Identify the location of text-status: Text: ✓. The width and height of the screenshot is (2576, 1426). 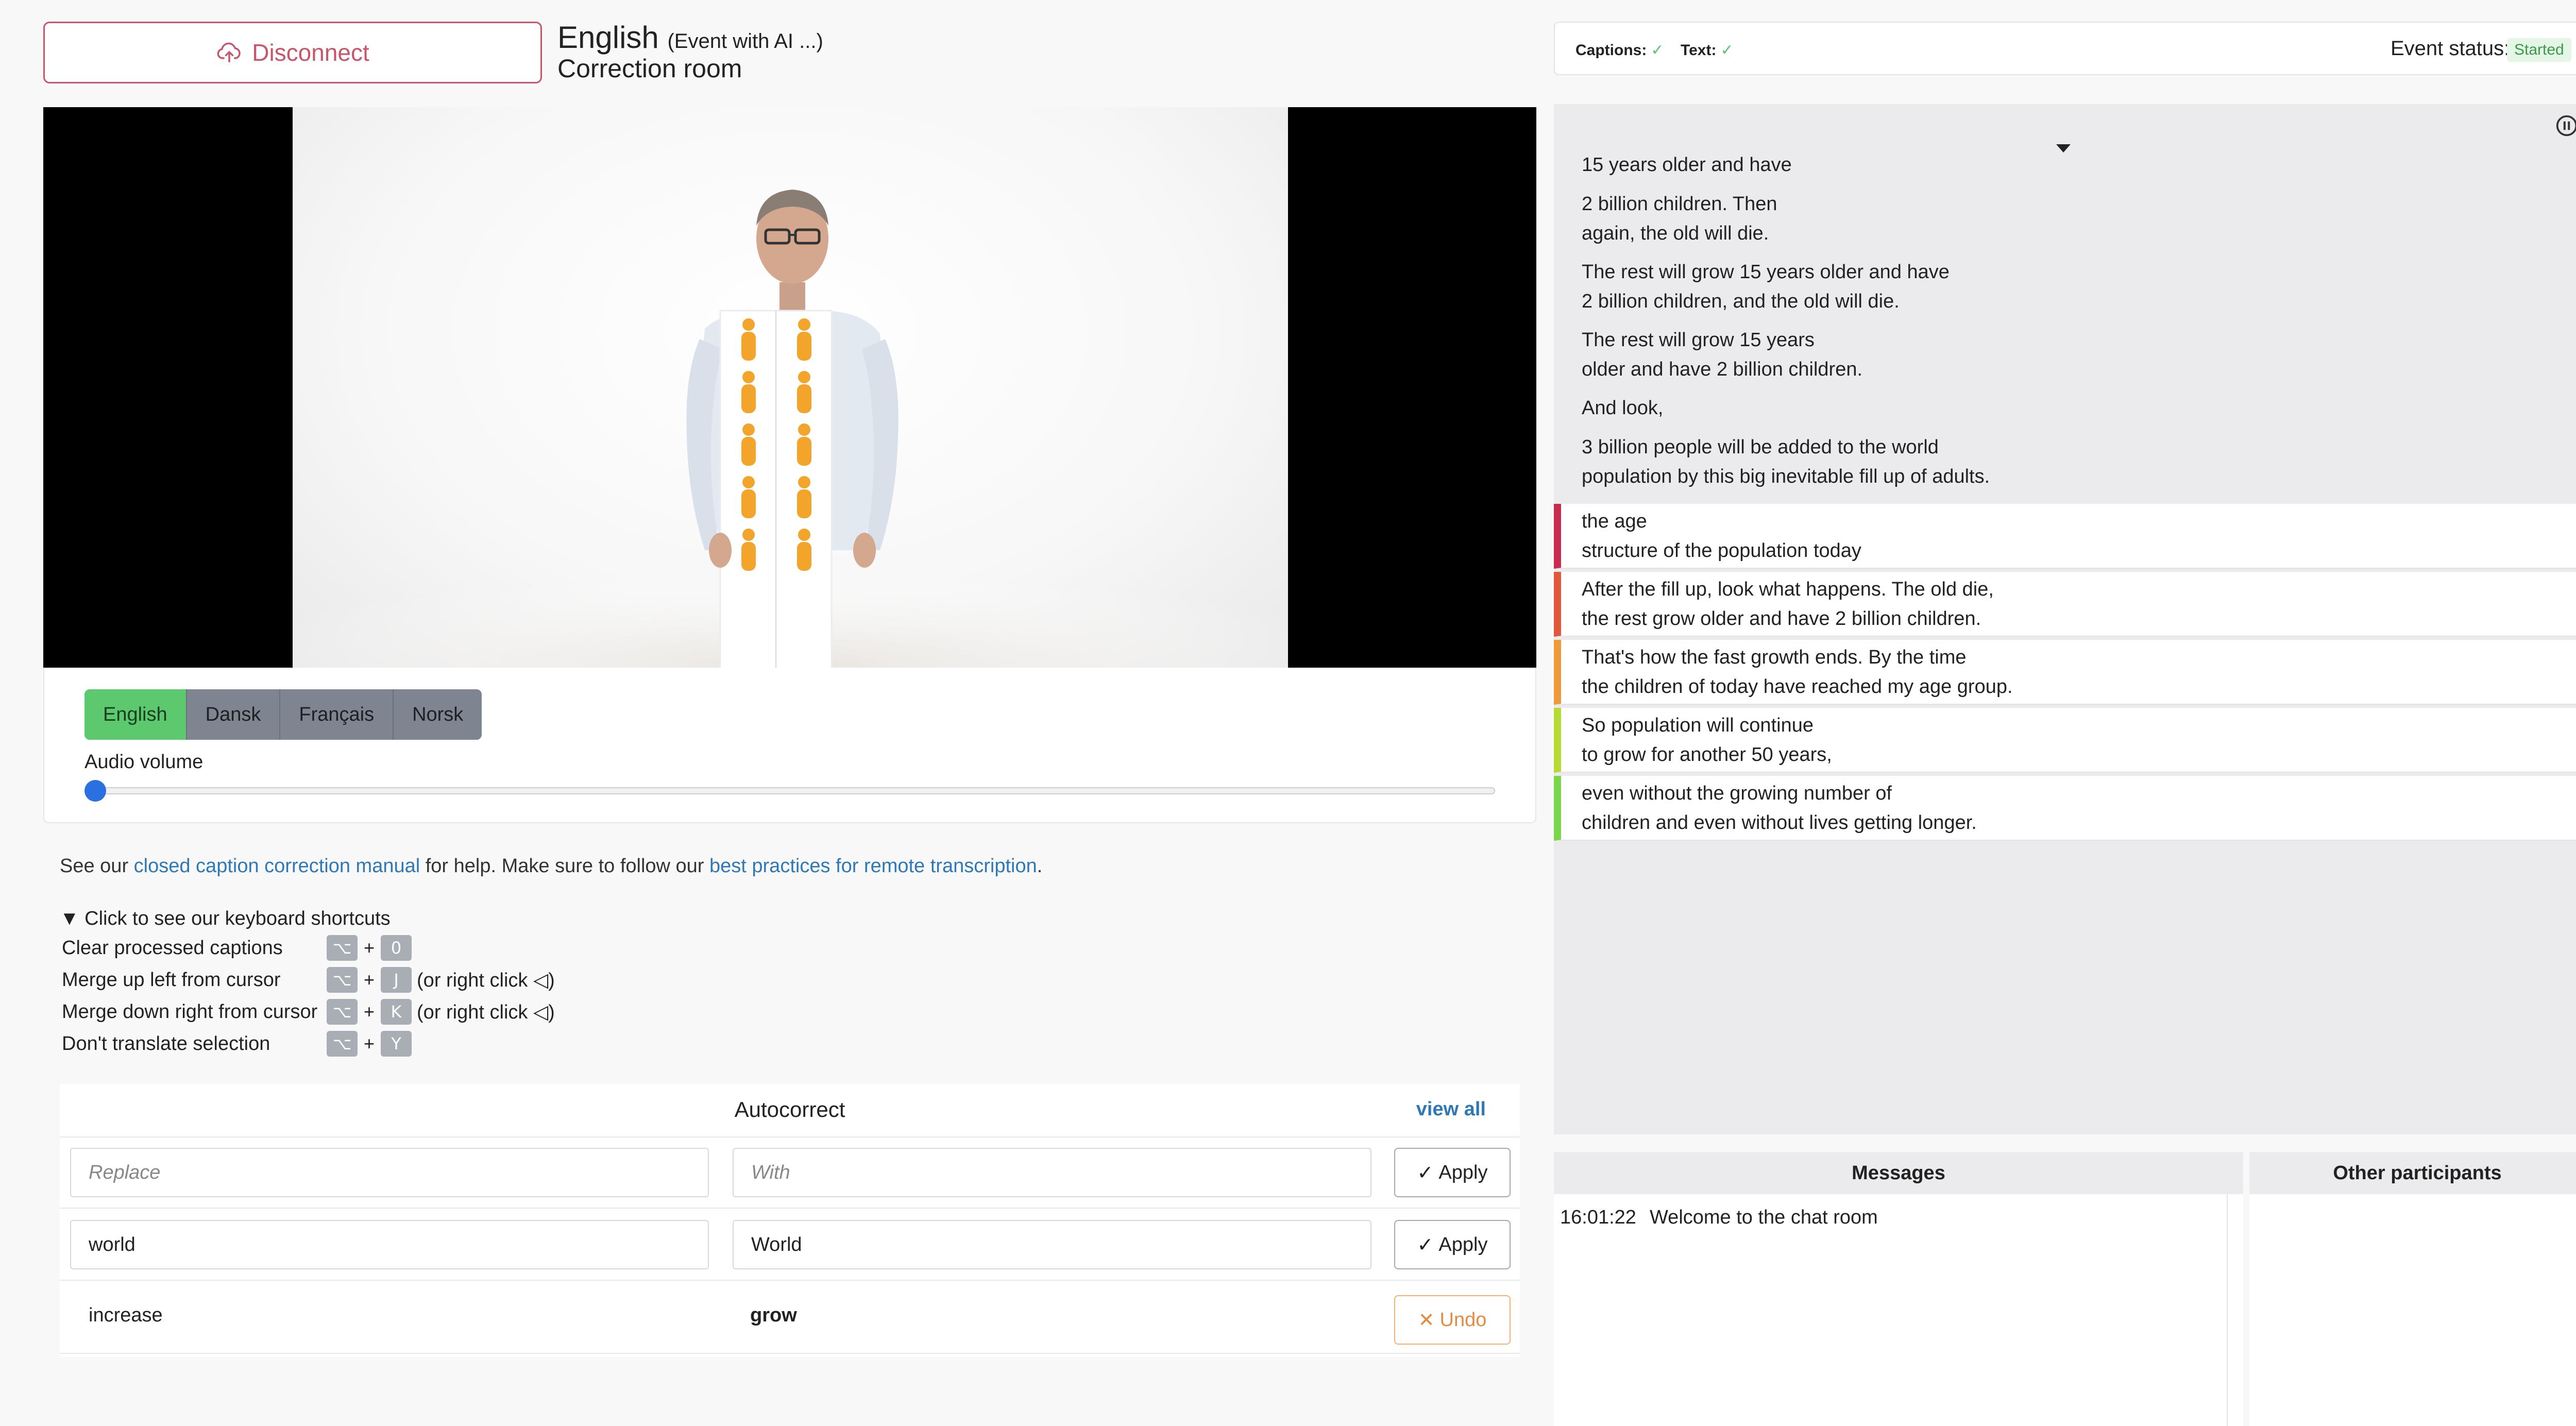
(1707, 50).